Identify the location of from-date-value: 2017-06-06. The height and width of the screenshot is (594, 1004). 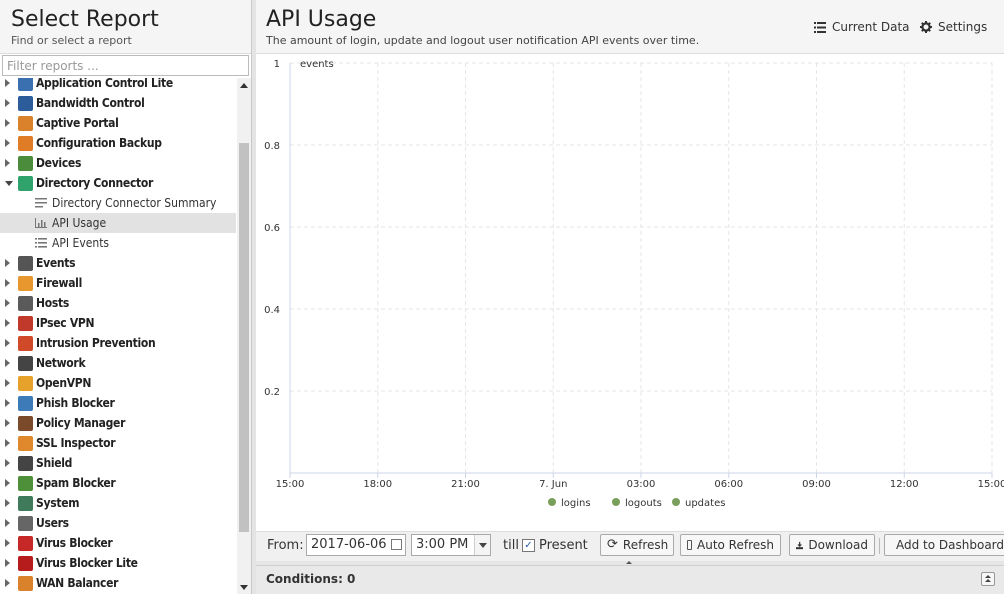
(349, 544).